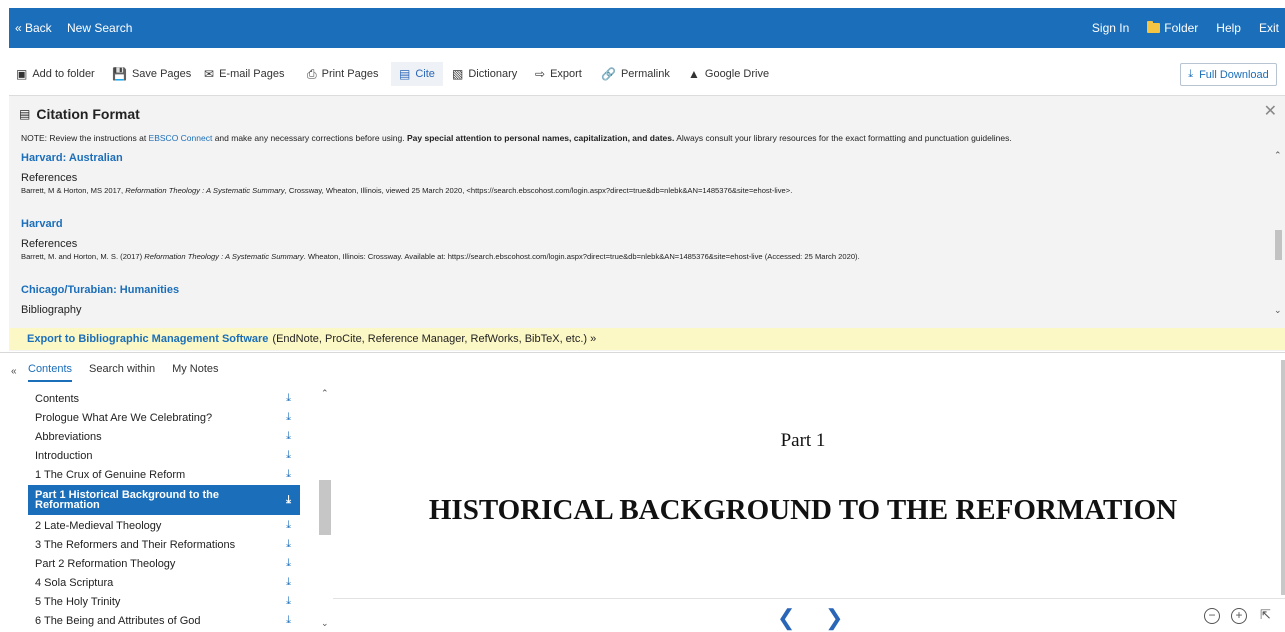 The height and width of the screenshot is (632, 1285). I want to click on toc-item: Abbreviations ⤓, so click(164, 436).